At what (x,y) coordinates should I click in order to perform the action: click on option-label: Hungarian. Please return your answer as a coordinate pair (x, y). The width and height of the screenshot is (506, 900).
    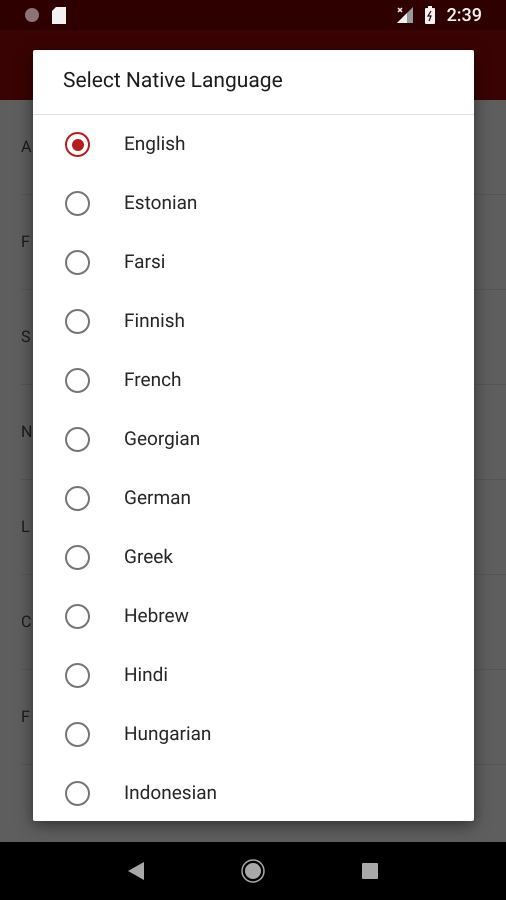
    Looking at the image, I should click on (168, 734).